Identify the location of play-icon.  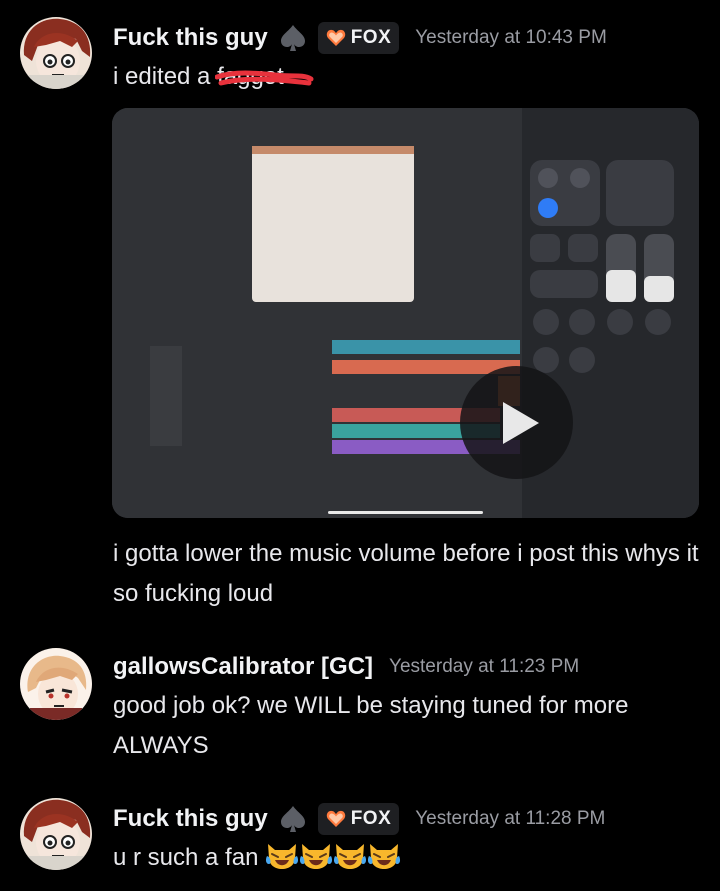
(520, 422).